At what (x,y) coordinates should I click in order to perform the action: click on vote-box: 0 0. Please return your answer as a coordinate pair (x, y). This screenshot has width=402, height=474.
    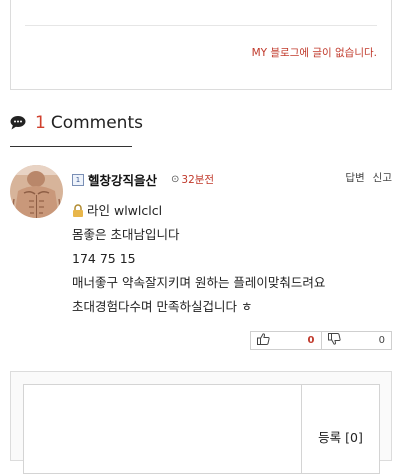
    Looking at the image, I should click on (321, 340).